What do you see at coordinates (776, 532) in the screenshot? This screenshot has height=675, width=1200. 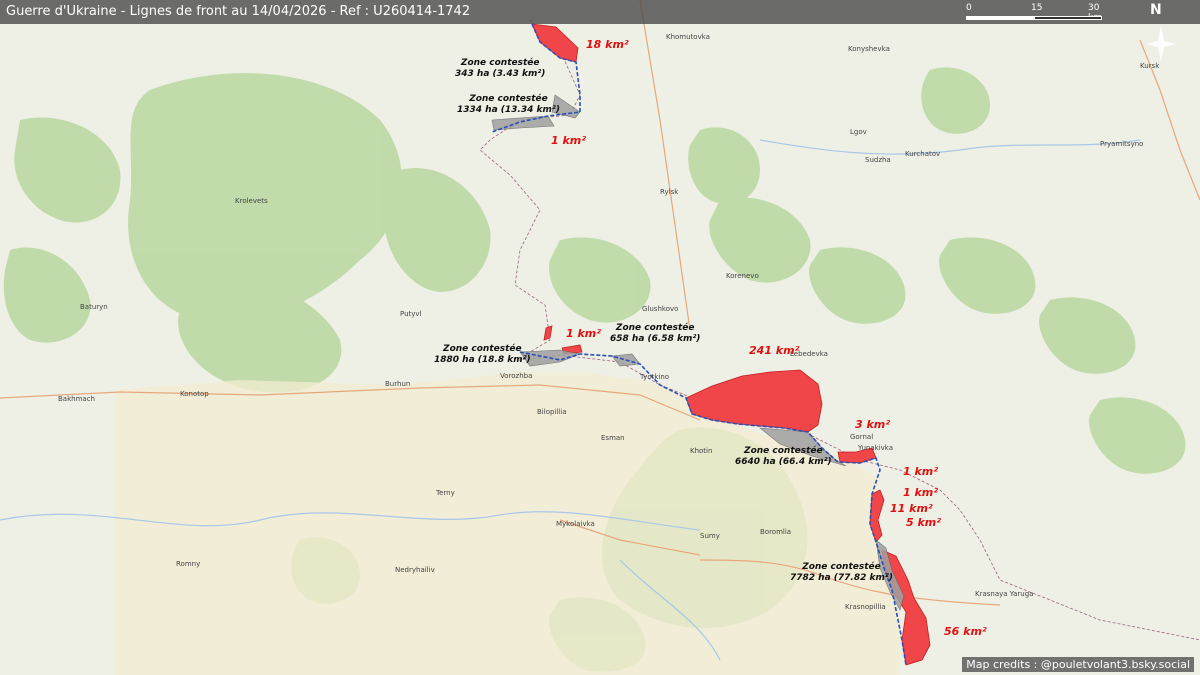 I see `town-label: Boromlia` at bounding box center [776, 532].